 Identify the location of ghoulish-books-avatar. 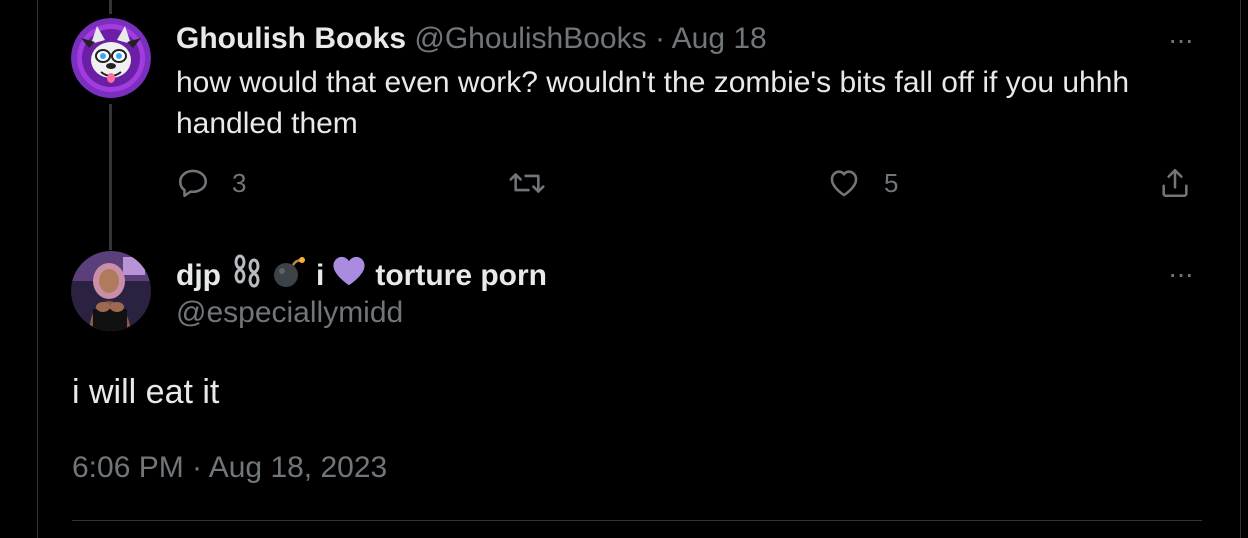
(111, 58).